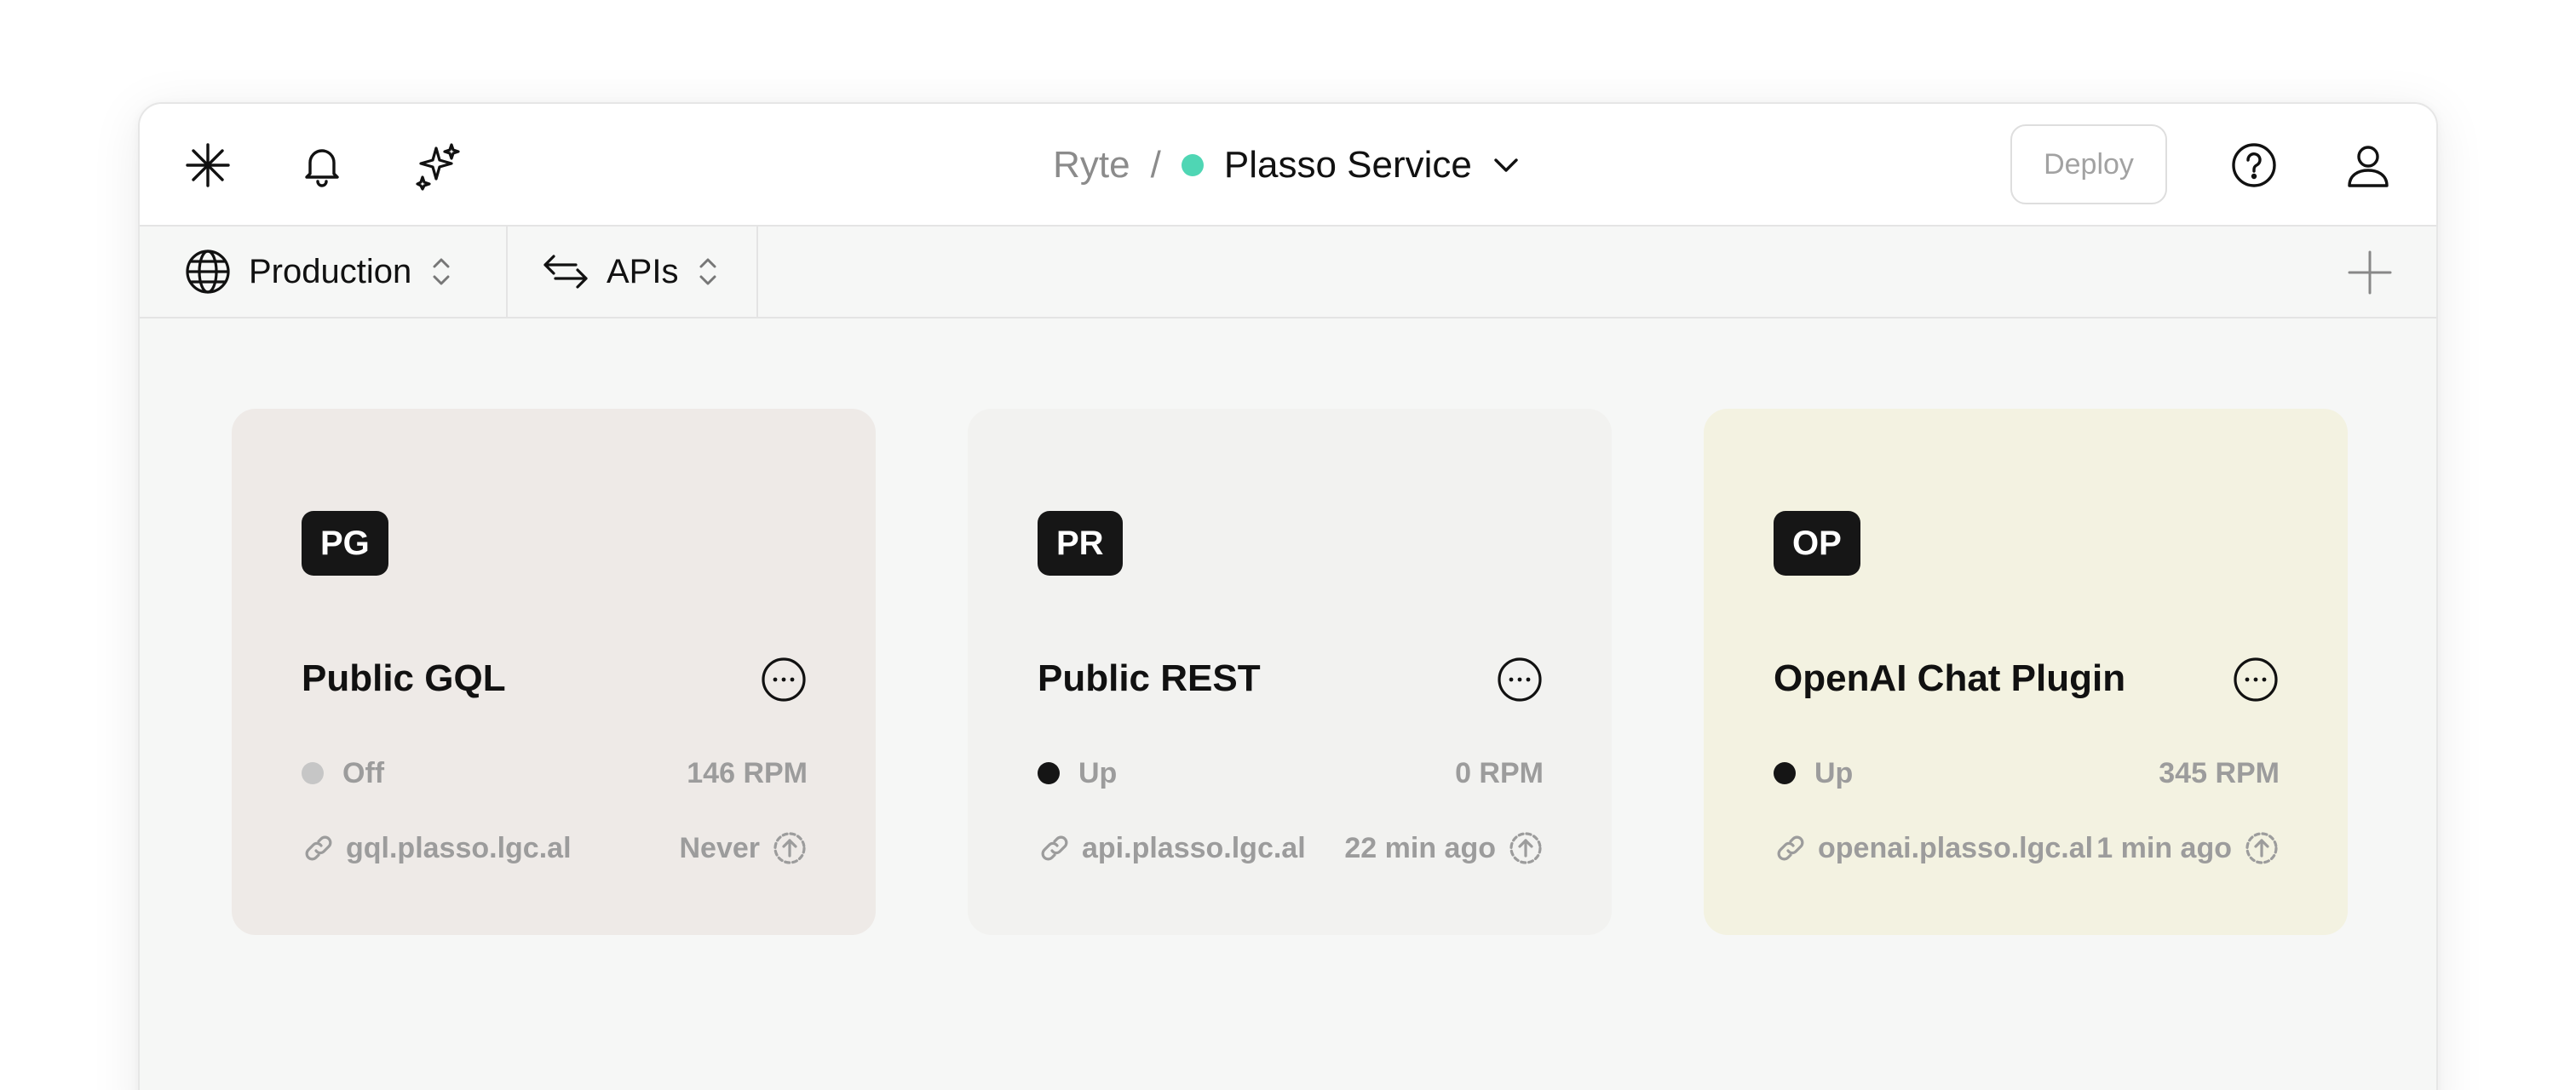 The height and width of the screenshot is (1090, 2576). What do you see at coordinates (1194, 848) in the screenshot?
I see `api-url: api.plasso.lgc.al` at bounding box center [1194, 848].